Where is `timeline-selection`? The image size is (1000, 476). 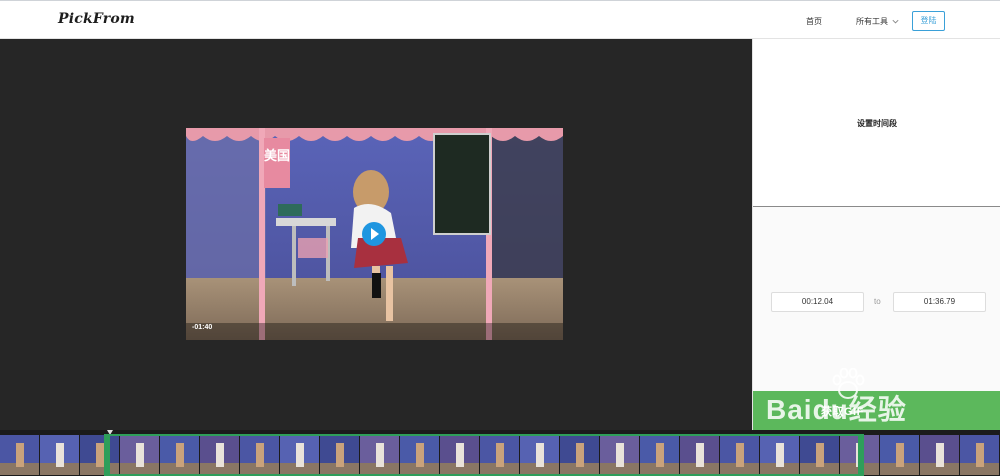
timeline-selection is located at coordinates (484, 455).